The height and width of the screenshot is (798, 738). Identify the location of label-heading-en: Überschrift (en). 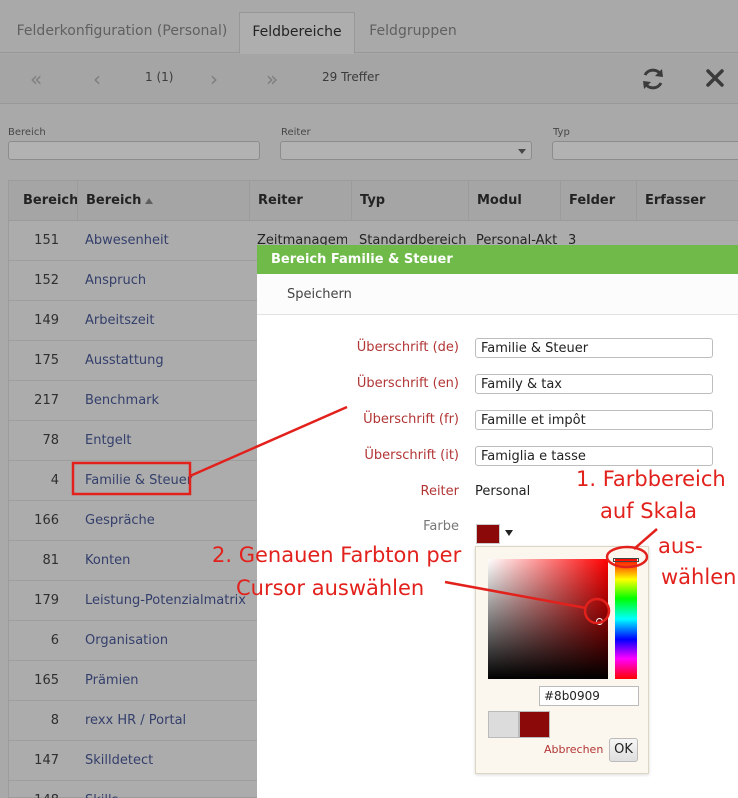
(407, 383).